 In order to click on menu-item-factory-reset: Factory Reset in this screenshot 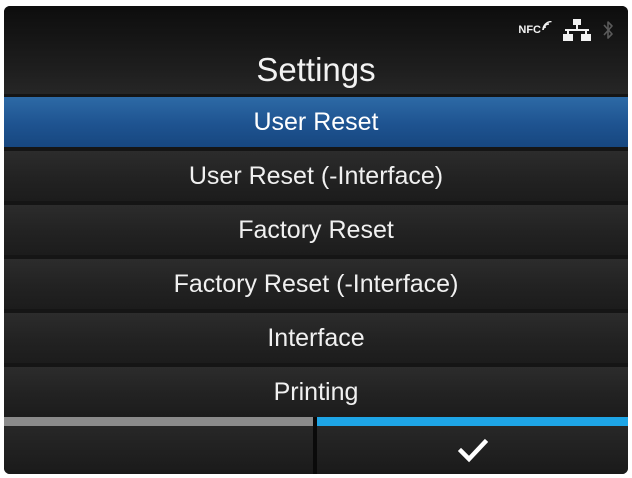, I will do `click(316, 230)`.